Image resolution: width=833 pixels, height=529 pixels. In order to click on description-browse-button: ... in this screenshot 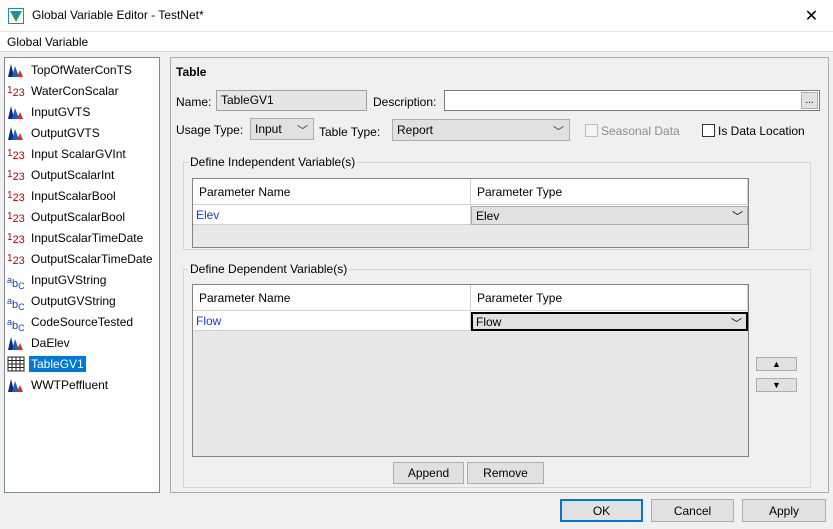, I will do `click(809, 100)`.